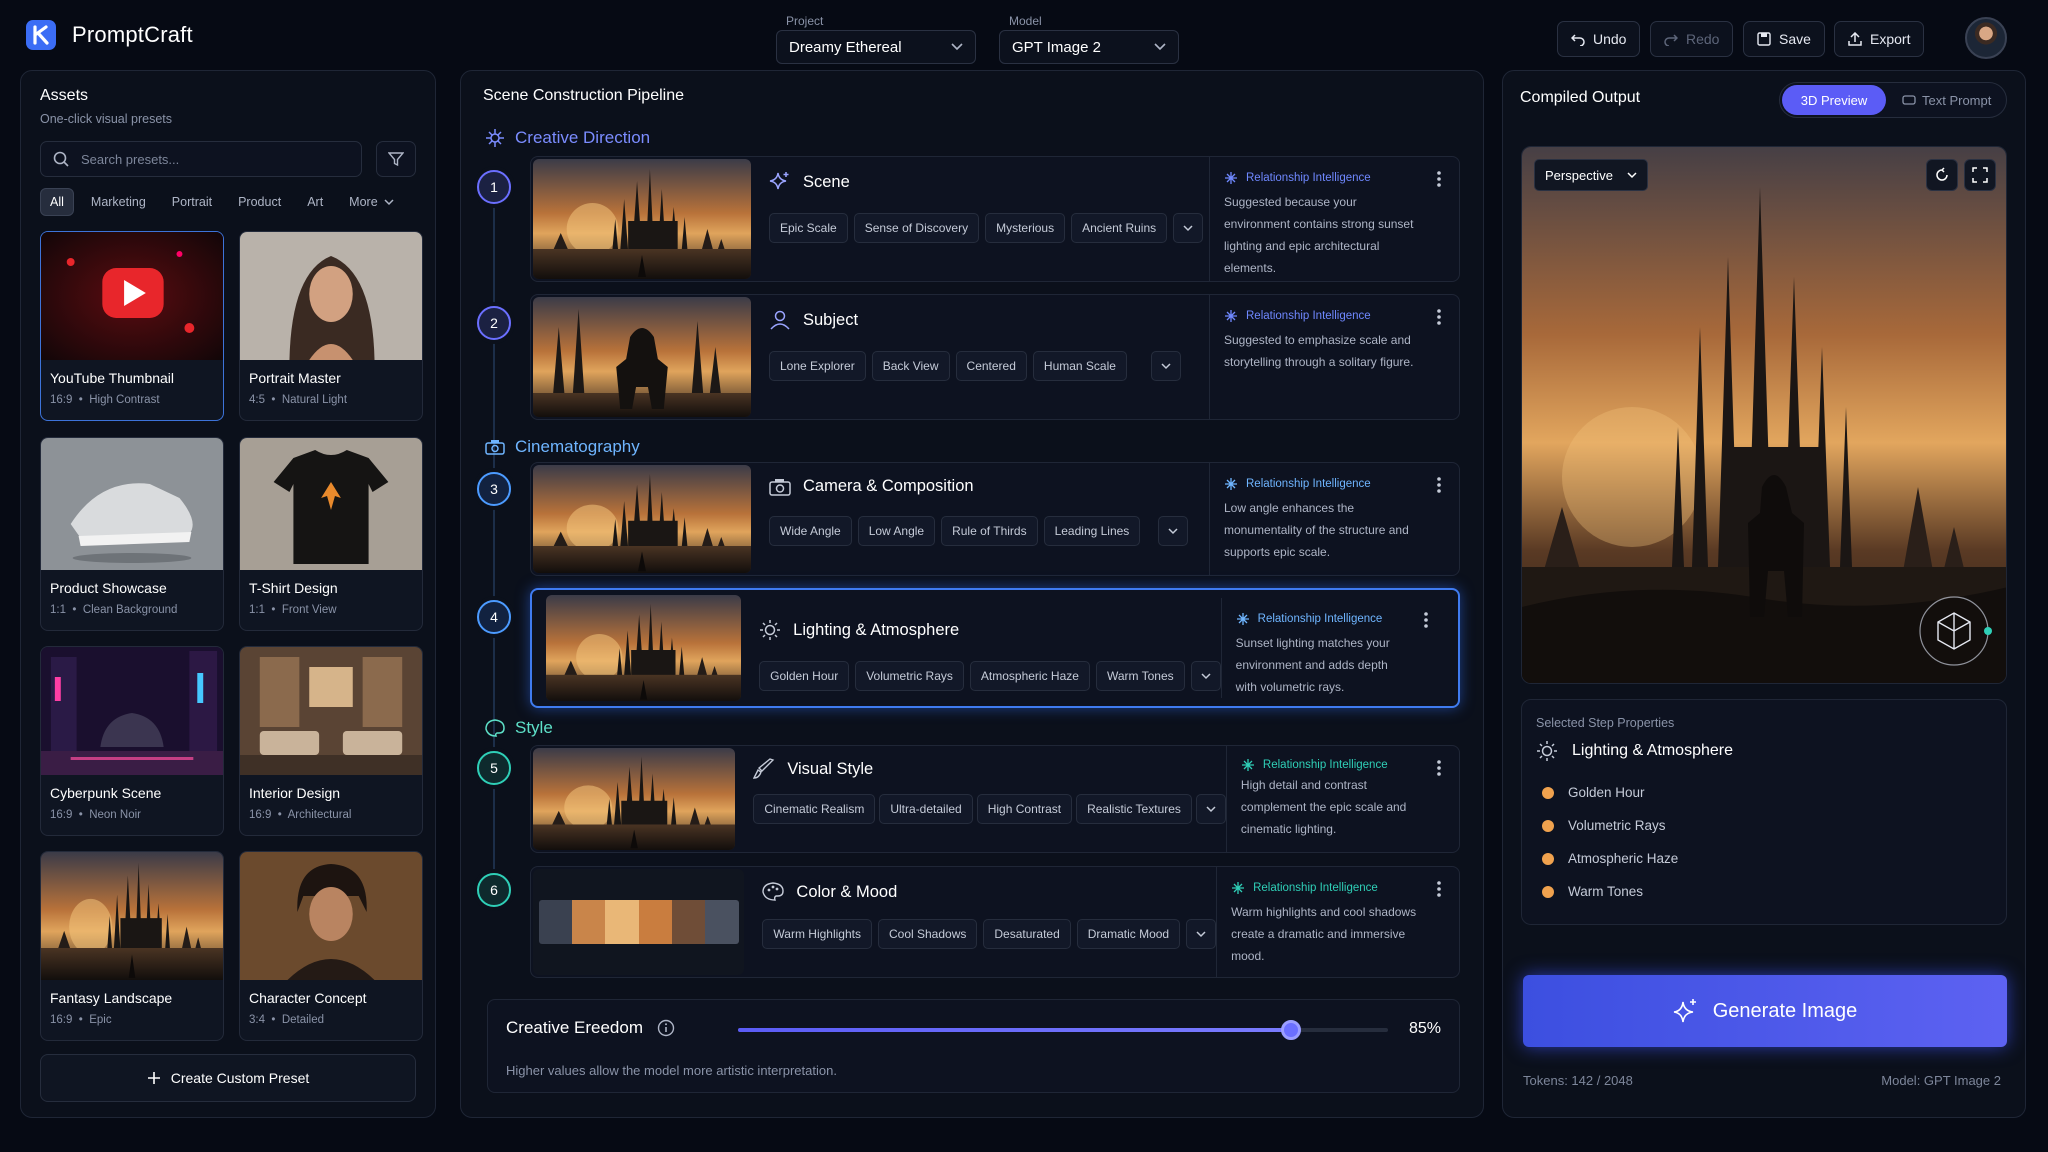 The width and height of the screenshot is (2048, 1152). I want to click on filter-chip-all: All, so click(57, 202).